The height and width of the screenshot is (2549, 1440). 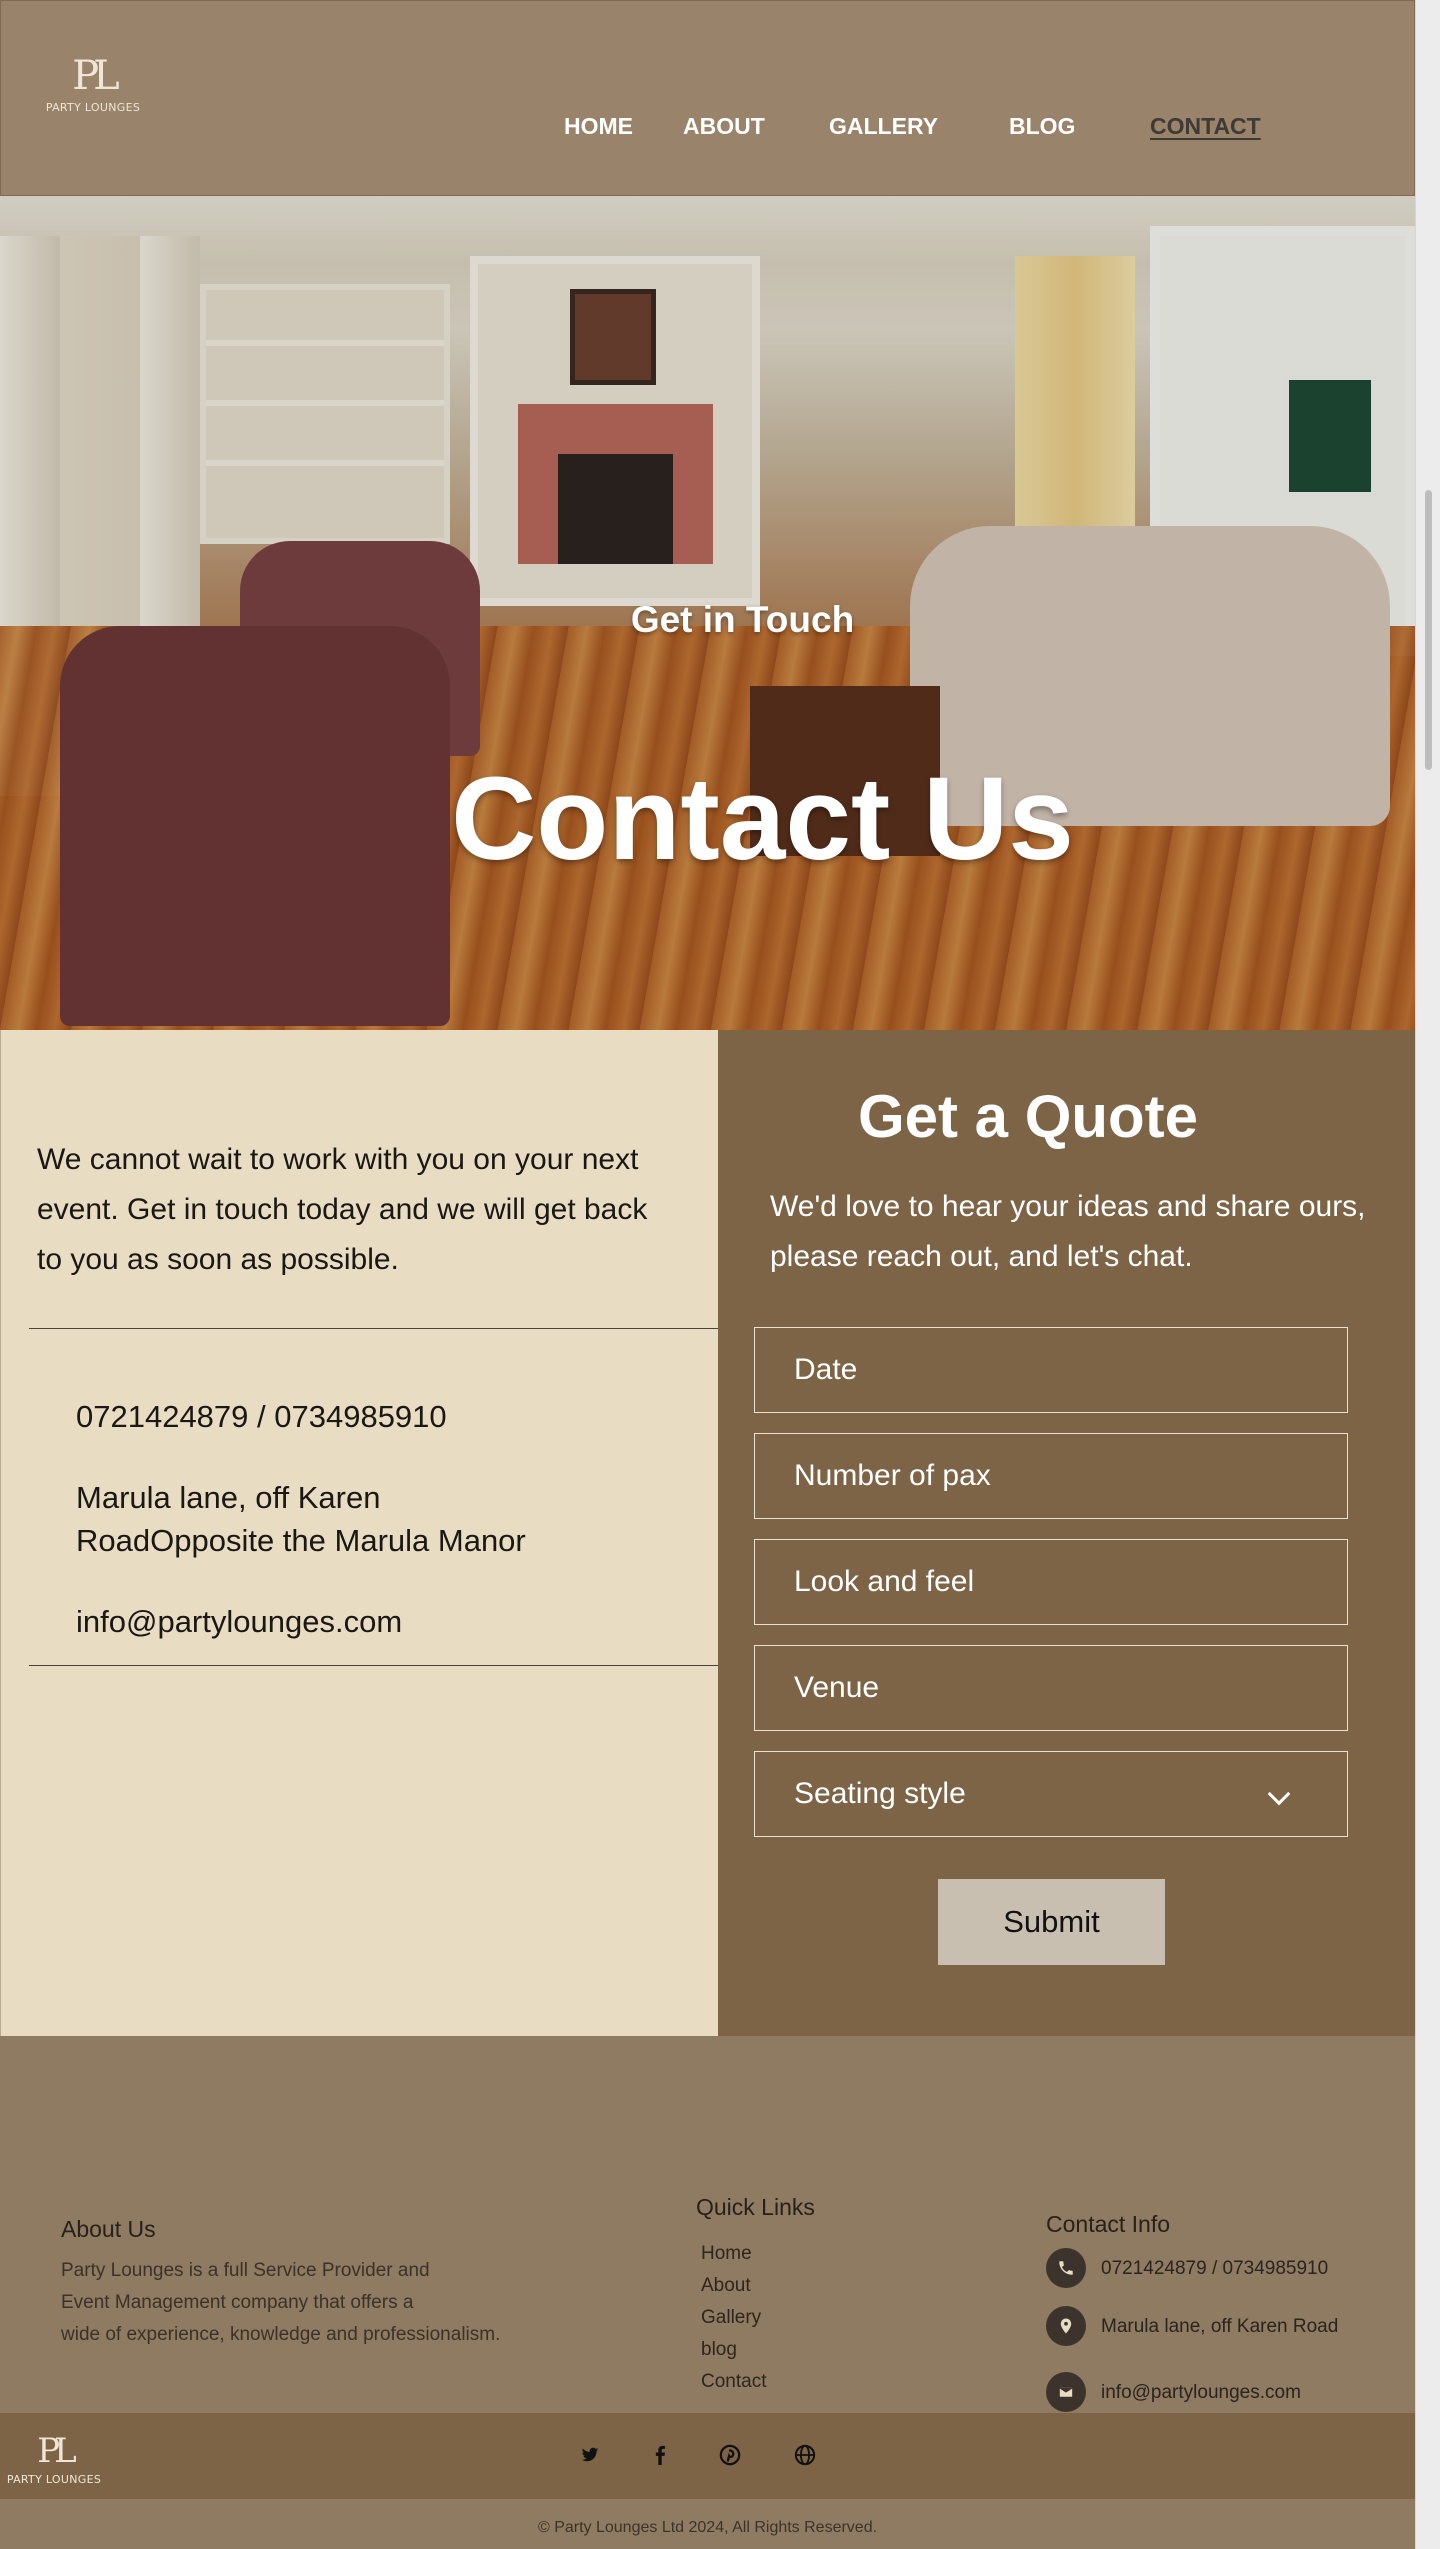 What do you see at coordinates (261, 1416) in the screenshot?
I see `contact-phone: 0721424879 / 0734985910` at bounding box center [261, 1416].